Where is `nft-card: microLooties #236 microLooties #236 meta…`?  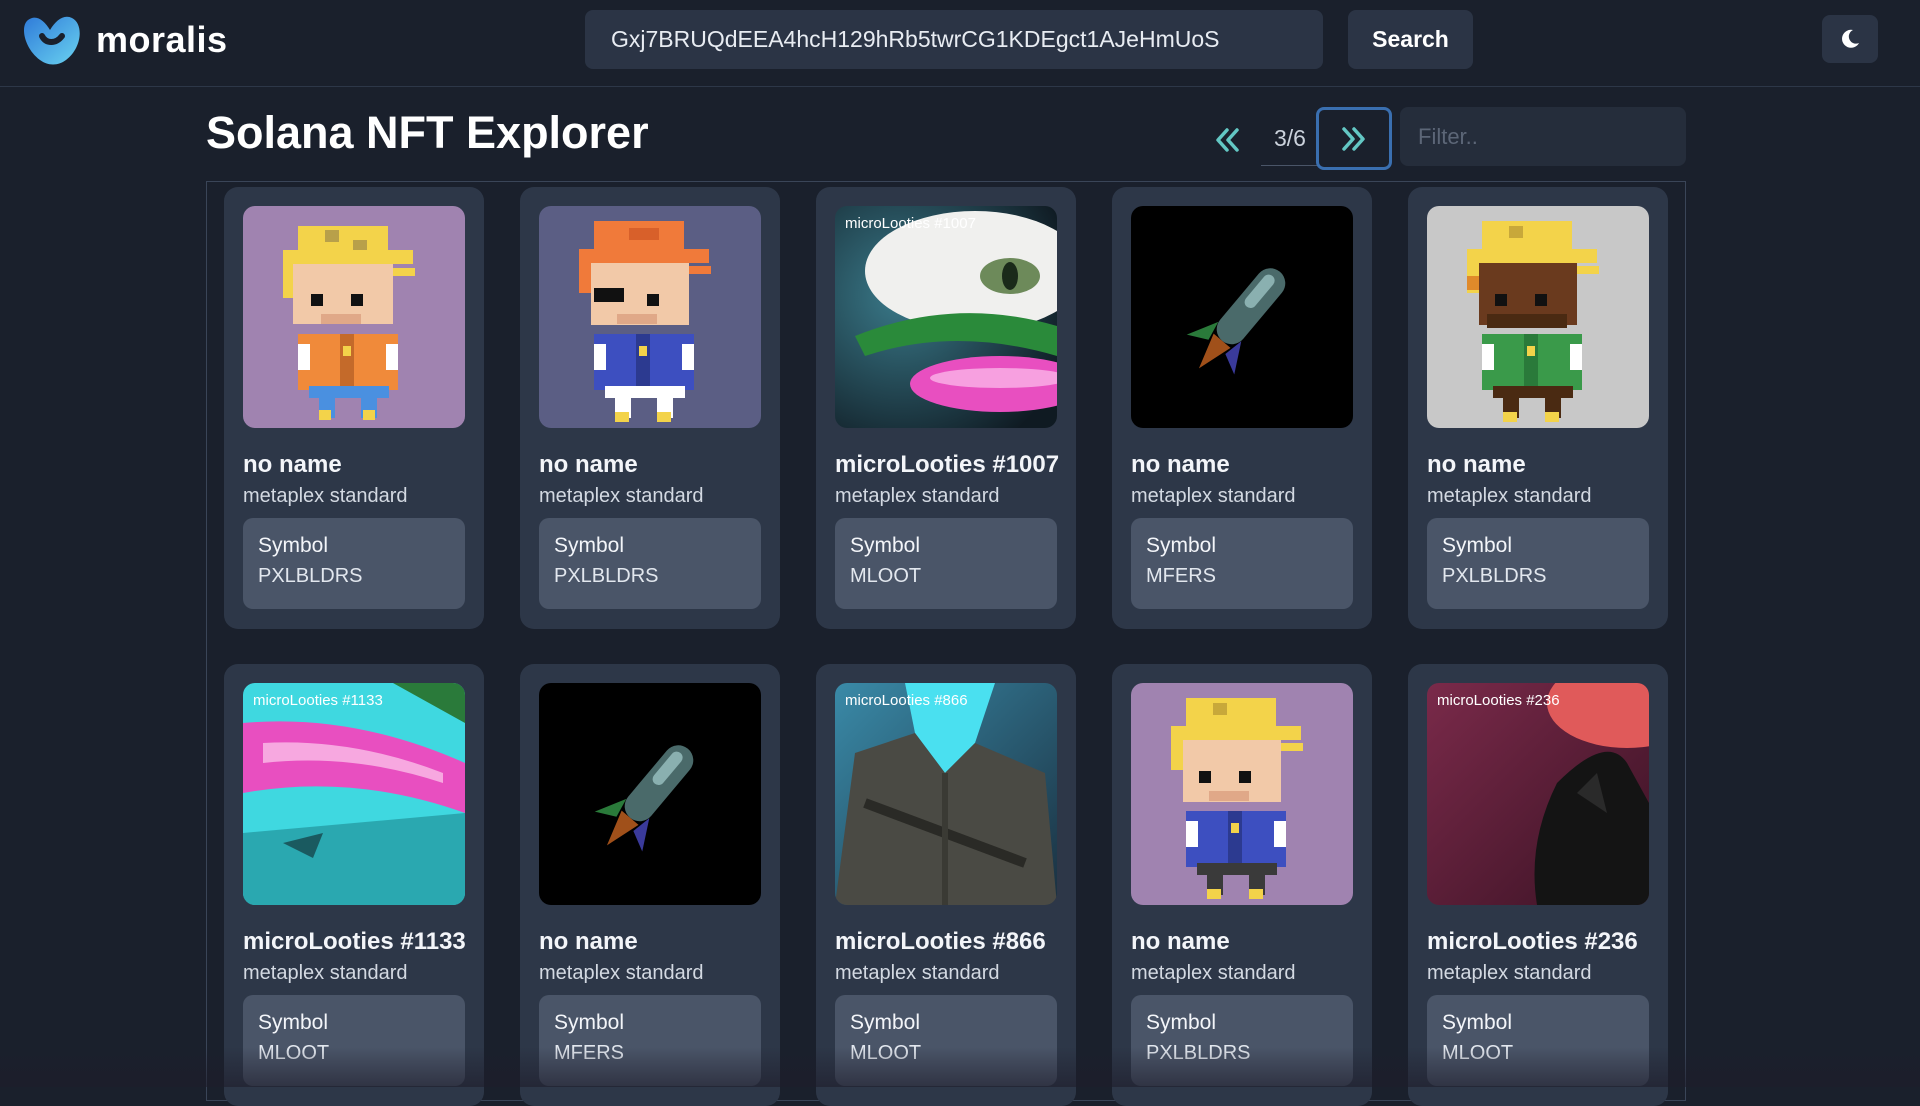
nft-card: microLooties #236 microLooties #236 meta… is located at coordinates (1538, 885).